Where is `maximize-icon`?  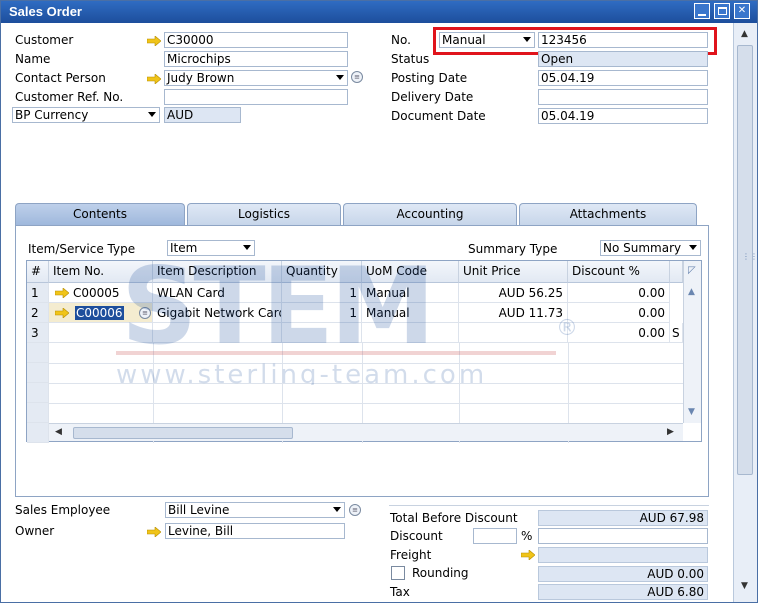
maximize-icon is located at coordinates (722, 11).